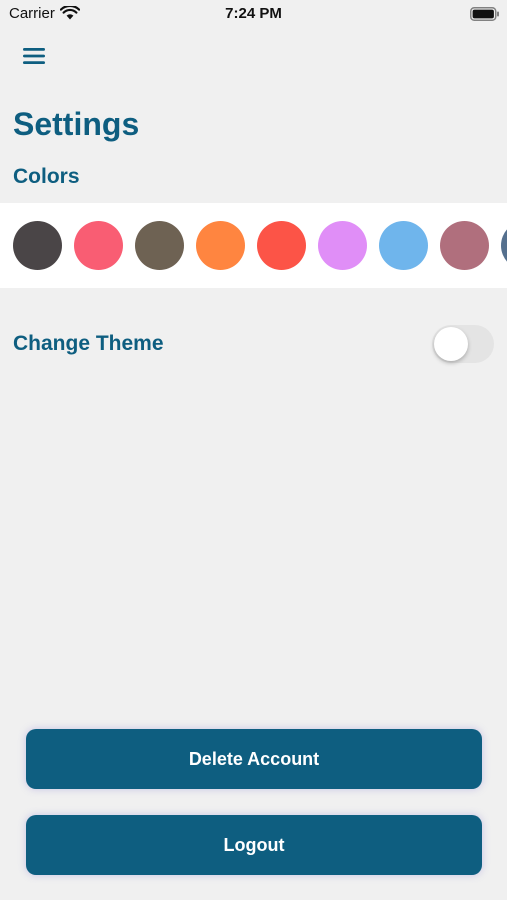 The width and height of the screenshot is (507, 900). What do you see at coordinates (451, 344) in the screenshot?
I see `toggle-knob` at bounding box center [451, 344].